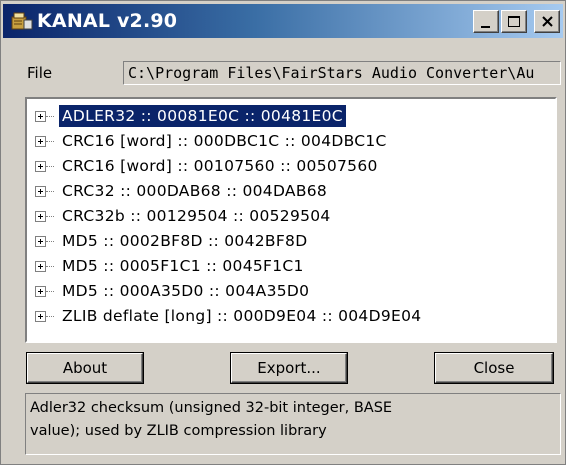  I want to click on tree-item-label: MD5 :: 000A35D0 :: 004A35D0, so click(185, 291).